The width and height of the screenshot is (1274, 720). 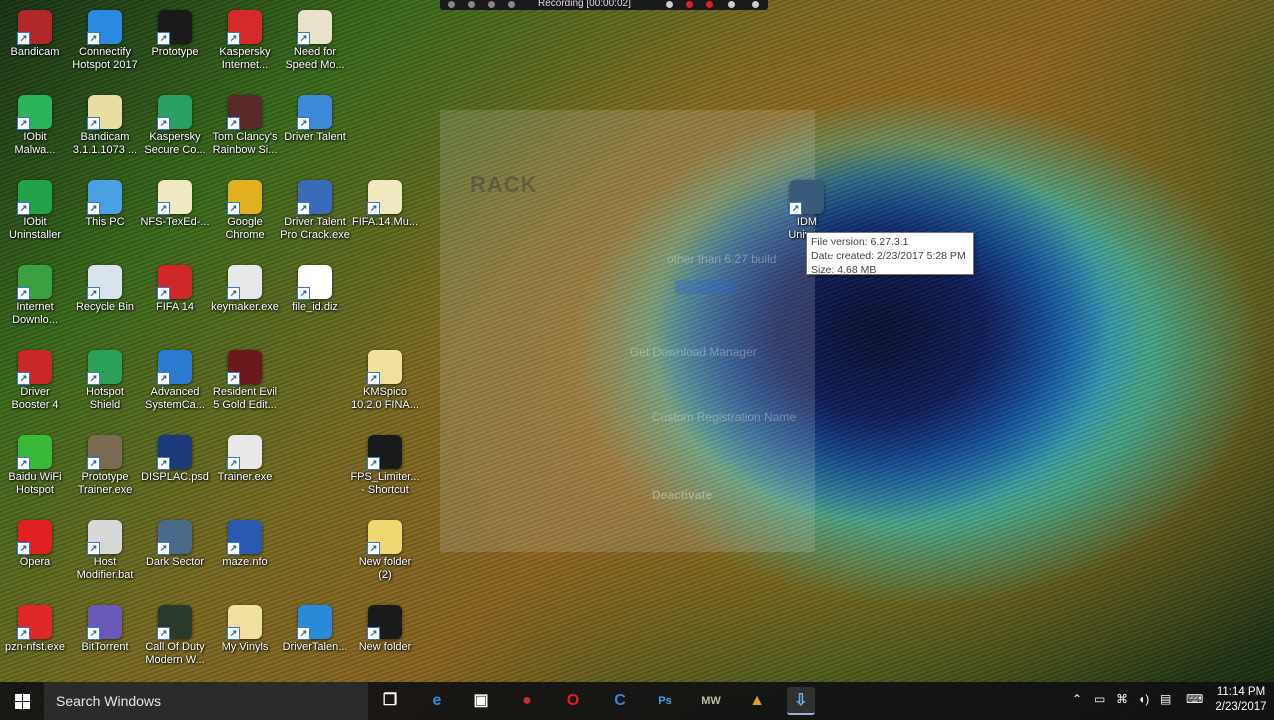 I want to click on desktop-icon: ↗ Trainer.exe, so click(x=245, y=473).